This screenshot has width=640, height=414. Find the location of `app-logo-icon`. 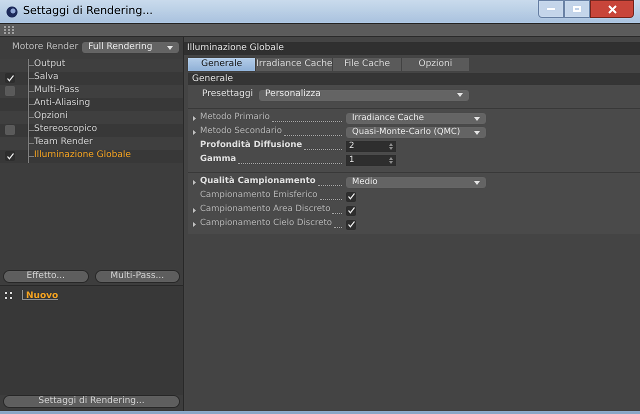

app-logo-icon is located at coordinates (12, 12).